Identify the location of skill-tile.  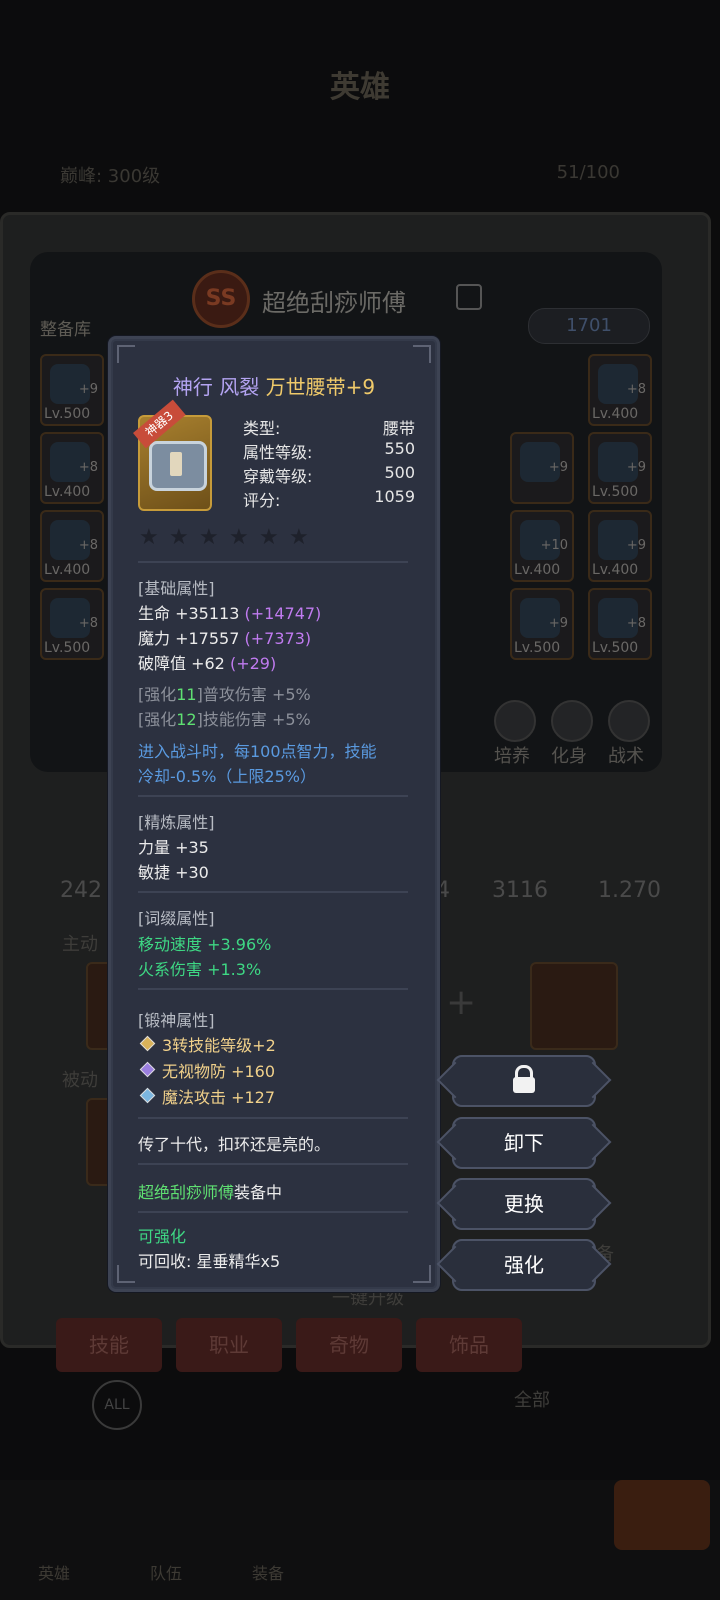
(574, 1006).